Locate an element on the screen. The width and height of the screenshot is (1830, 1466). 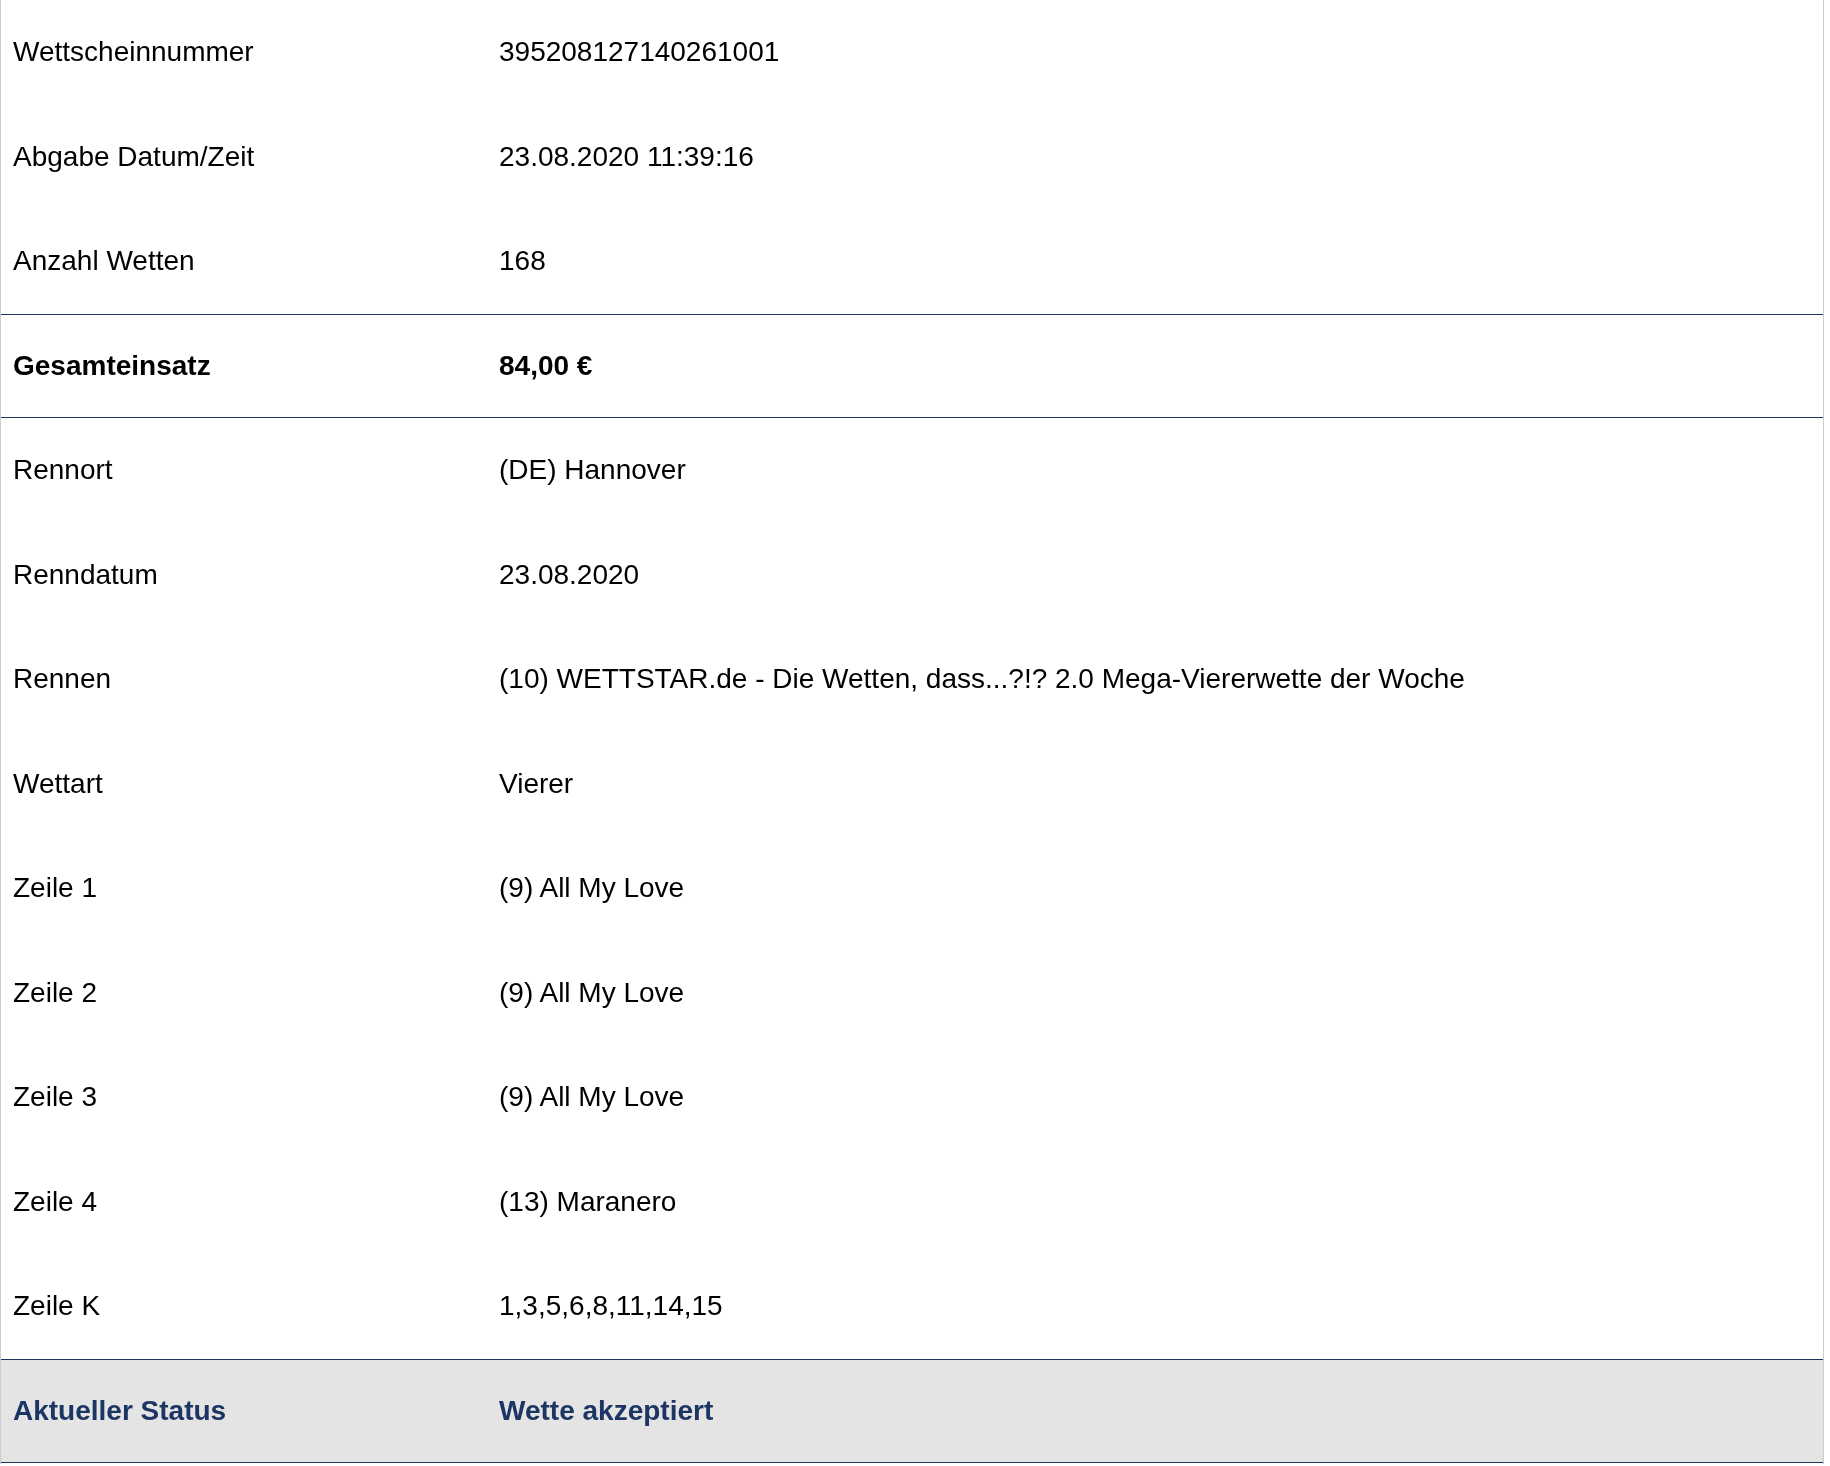
row-value: Vierer is located at coordinates (536, 783).